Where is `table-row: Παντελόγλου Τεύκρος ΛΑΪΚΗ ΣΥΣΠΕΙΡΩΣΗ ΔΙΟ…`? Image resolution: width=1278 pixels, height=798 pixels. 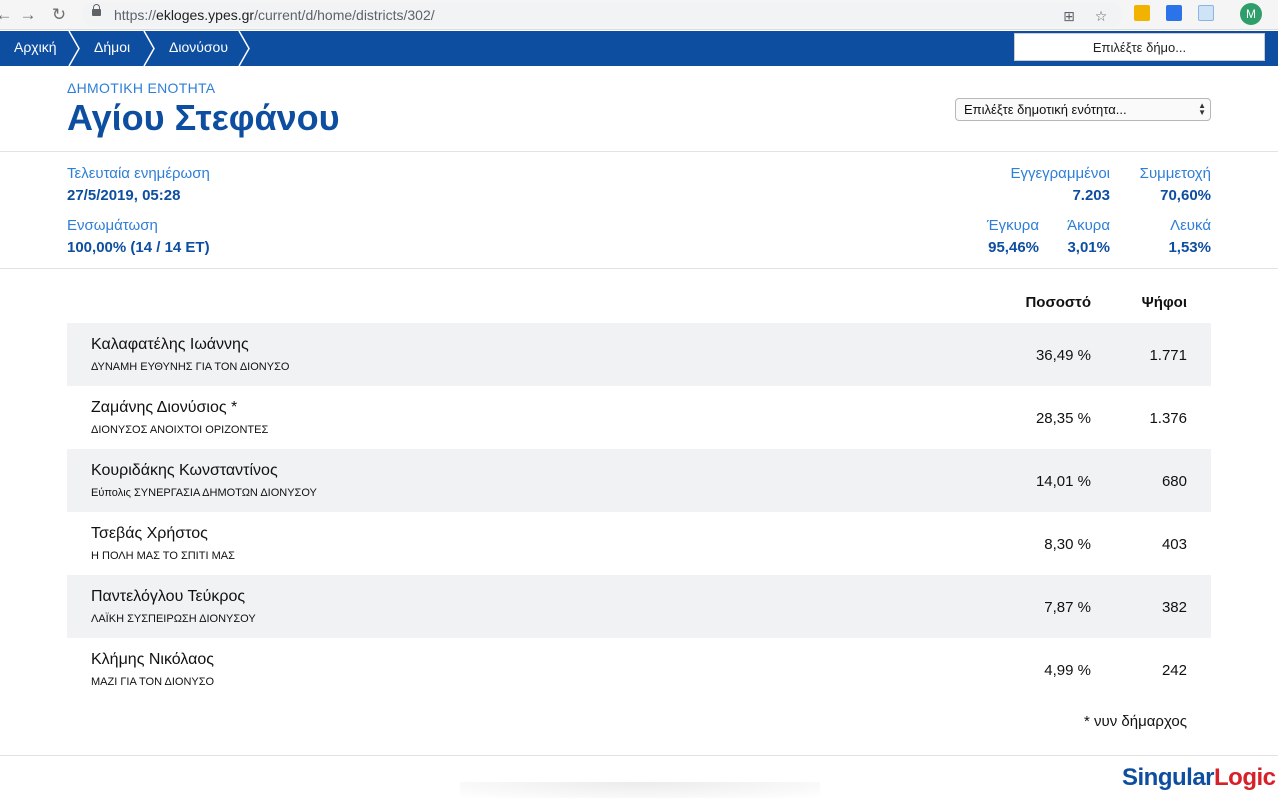
table-row: Παντελόγλου Τεύκρος ΛΑΪΚΗ ΣΥΣΠΕΙΡΩΣΗ ΔΙΟ… is located at coordinates (639, 606).